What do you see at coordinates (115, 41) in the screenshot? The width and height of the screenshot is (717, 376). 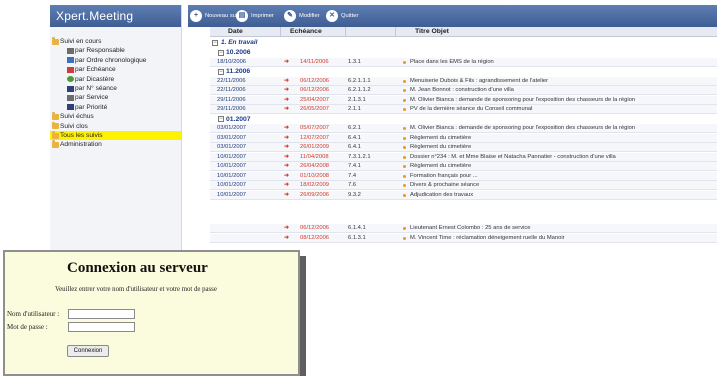 I see `sidebar-item-suivi-en-cours: Suivi en cours` at bounding box center [115, 41].